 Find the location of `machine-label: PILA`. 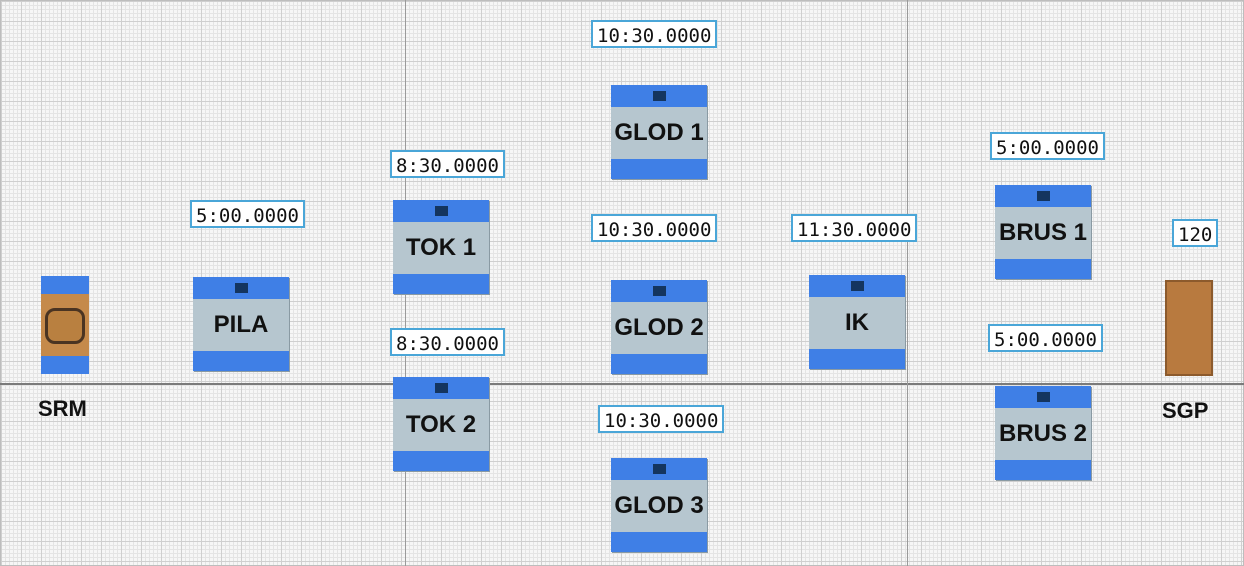

machine-label: PILA is located at coordinates (241, 324).